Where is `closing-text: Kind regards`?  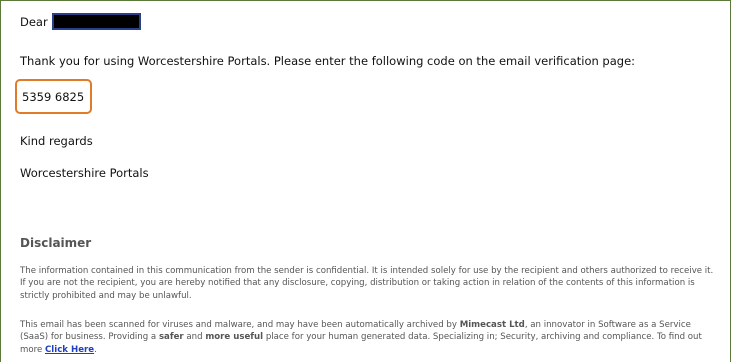
closing-text: Kind regards is located at coordinates (56, 141).